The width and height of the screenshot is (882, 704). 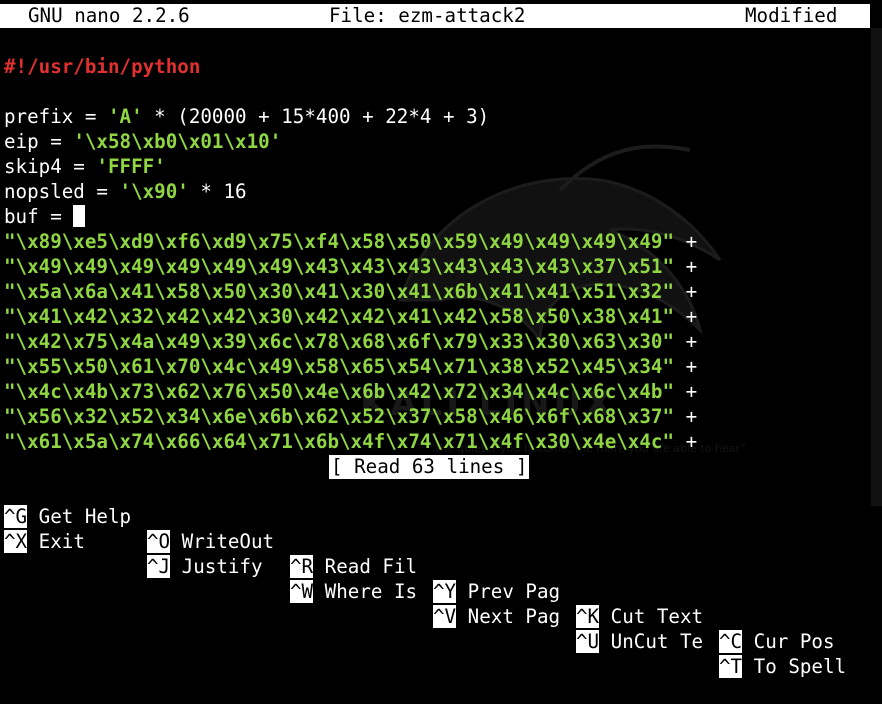 I want to click on modified-indicator: Modified, so click(x=791, y=15).